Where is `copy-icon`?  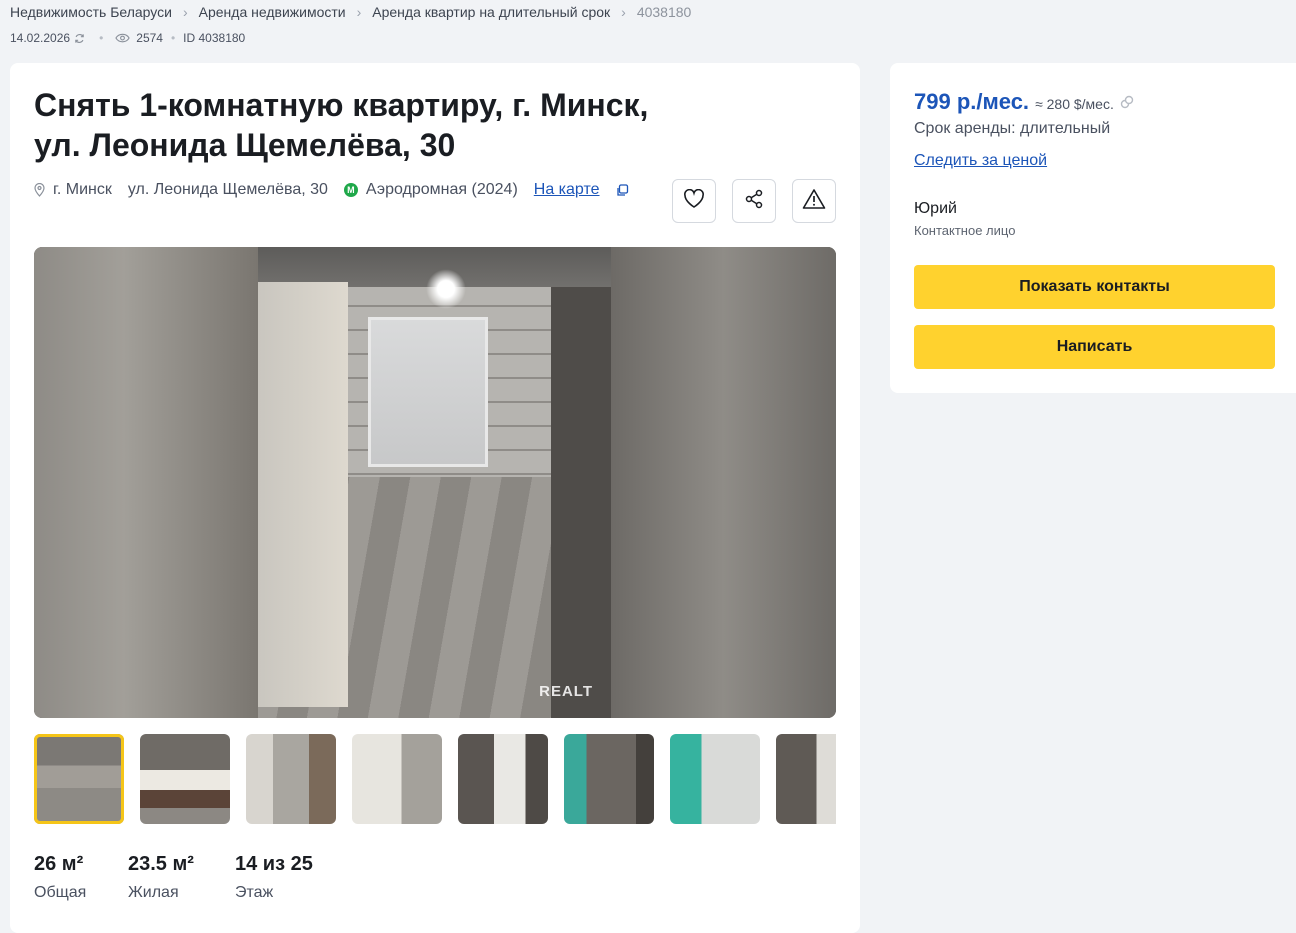 copy-icon is located at coordinates (622, 190).